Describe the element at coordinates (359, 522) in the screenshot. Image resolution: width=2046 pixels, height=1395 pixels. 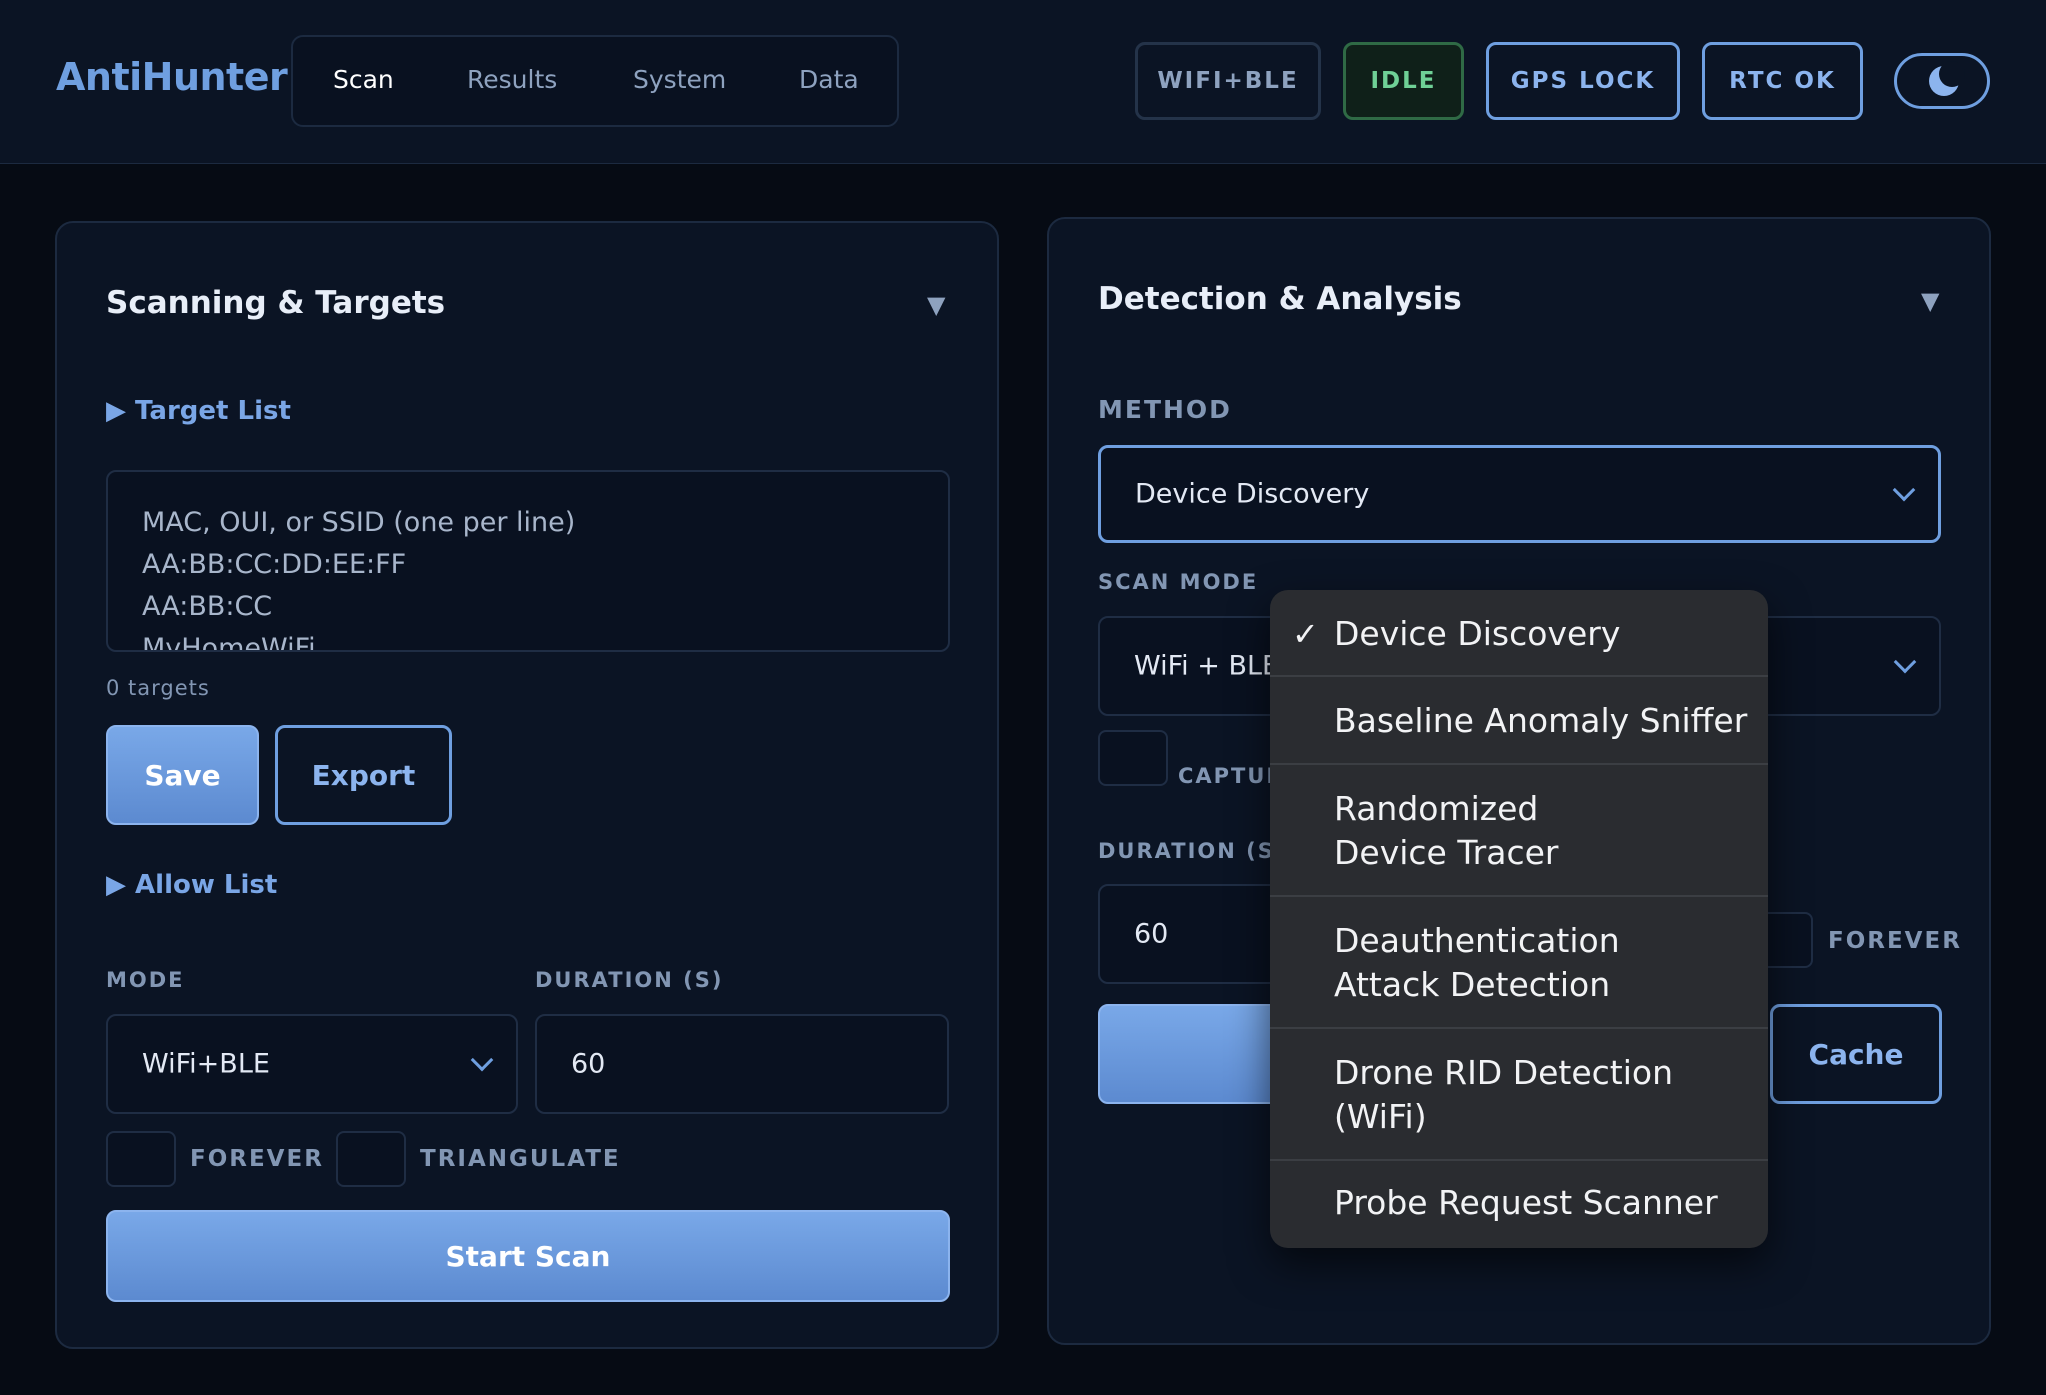
I see `placeholder-line: MAC, OUI, or SSID (one per line)` at that location.